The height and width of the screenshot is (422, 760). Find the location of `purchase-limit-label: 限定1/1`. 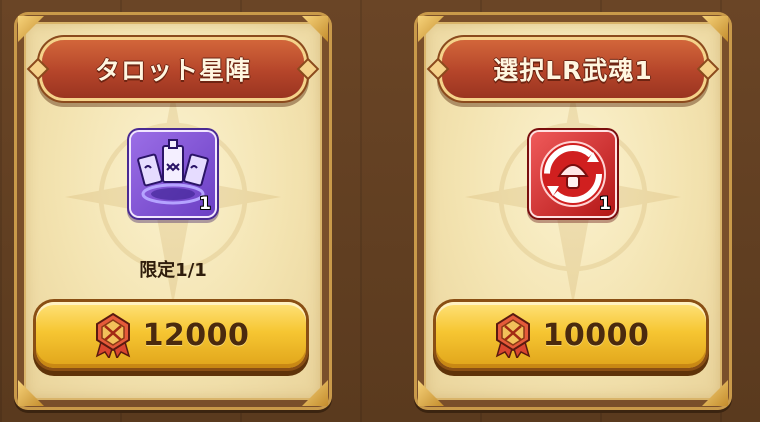

purchase-limit-label: 限定1/1 is located at coordinates (173, 270).